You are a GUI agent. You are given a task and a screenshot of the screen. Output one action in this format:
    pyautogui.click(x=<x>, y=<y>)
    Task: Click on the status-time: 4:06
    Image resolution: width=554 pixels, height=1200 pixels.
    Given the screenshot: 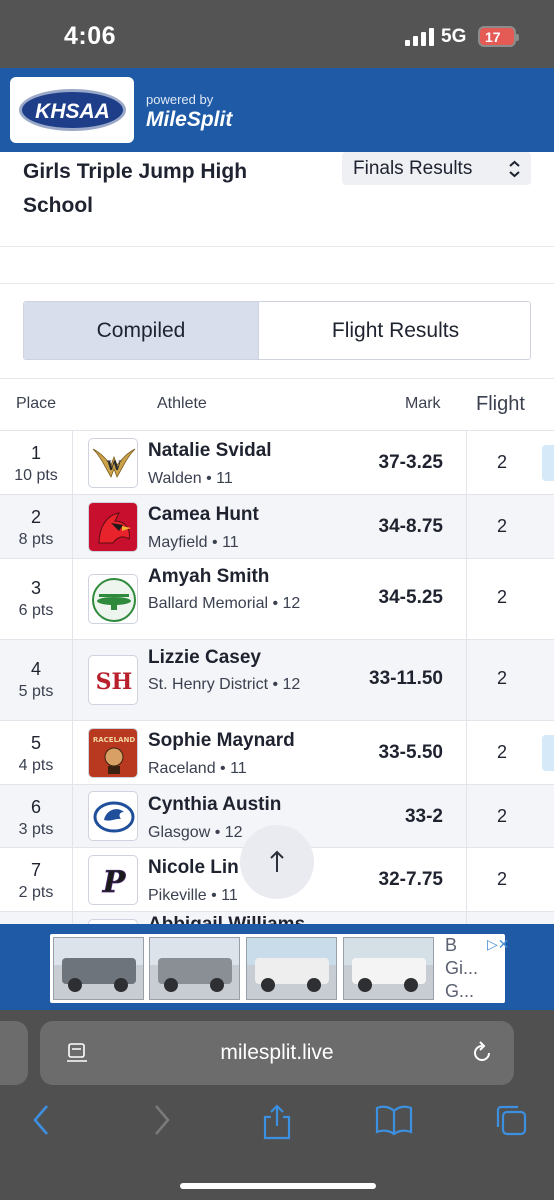 What is the action you would take?
    pyautogui.click(x=90, y=36)
    